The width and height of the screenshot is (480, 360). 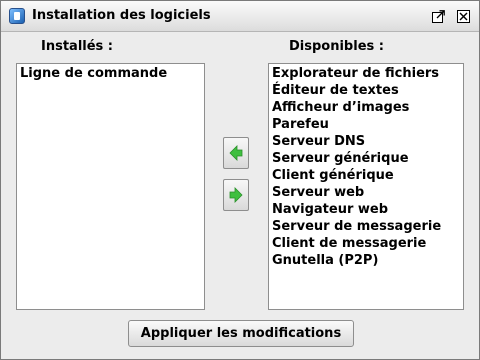 What do you see at coordinates (366, 107) in the screenshot?
I see `available-list-item: Afficheur d’images` at bounding box center [366, 107].